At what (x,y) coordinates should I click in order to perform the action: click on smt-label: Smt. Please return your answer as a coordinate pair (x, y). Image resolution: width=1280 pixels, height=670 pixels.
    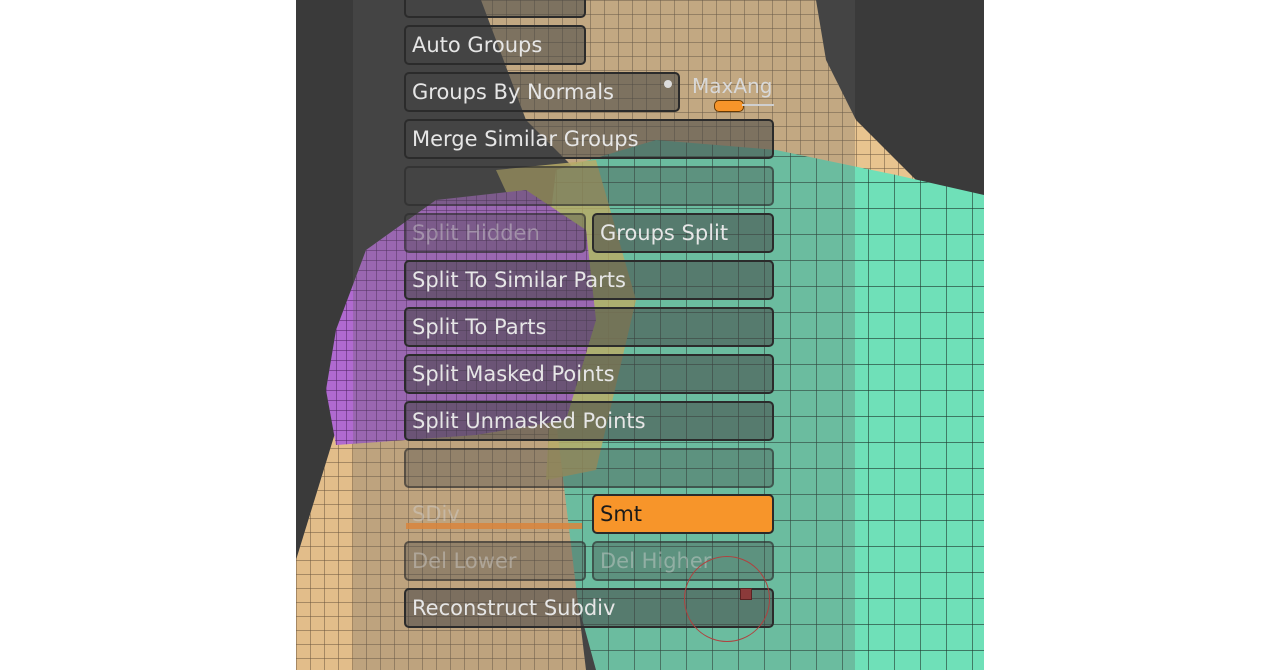
    Looking at the image, I should click on (621, 514).